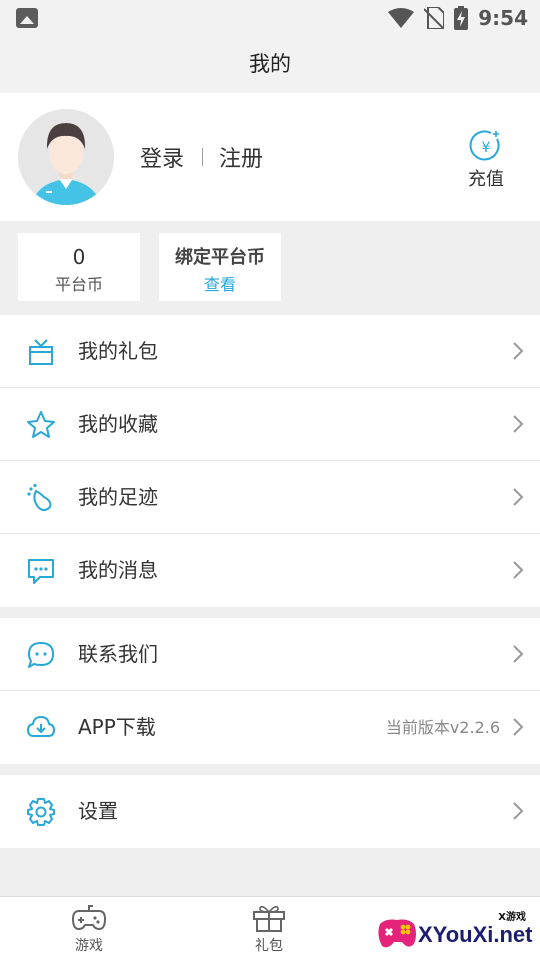  I want to click on platform-coin-card: 0 平台币, so click(79, 267).